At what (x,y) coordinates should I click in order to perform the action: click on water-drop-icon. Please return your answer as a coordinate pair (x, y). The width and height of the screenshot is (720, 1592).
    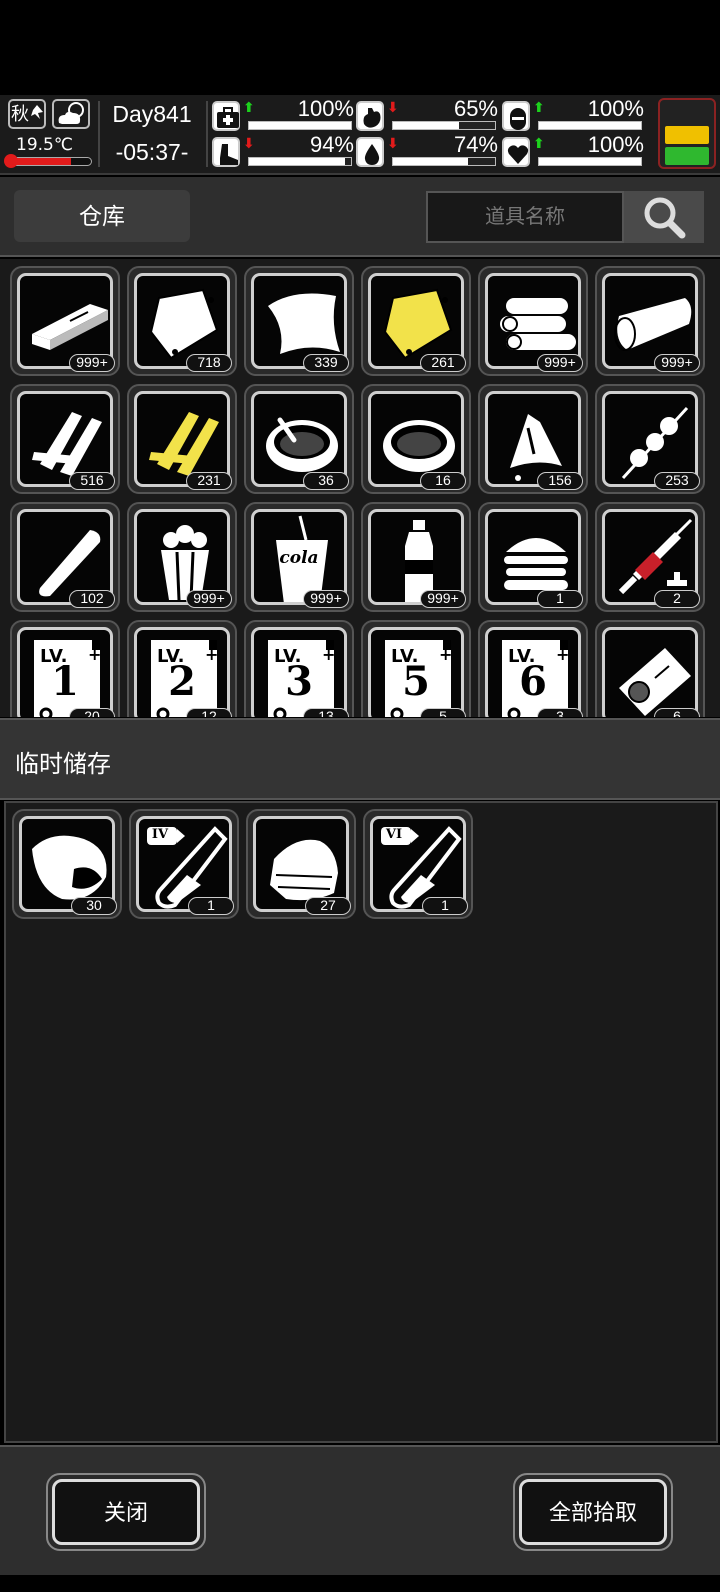
    Looking at the image, I should click on (370, 152).